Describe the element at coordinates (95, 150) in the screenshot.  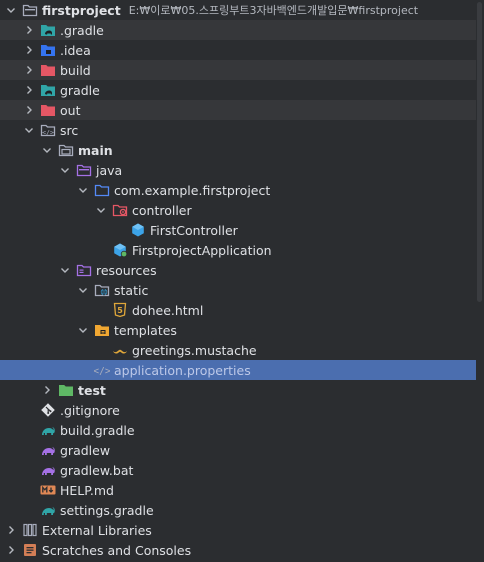
I see `tree-item-label: main` at that location.